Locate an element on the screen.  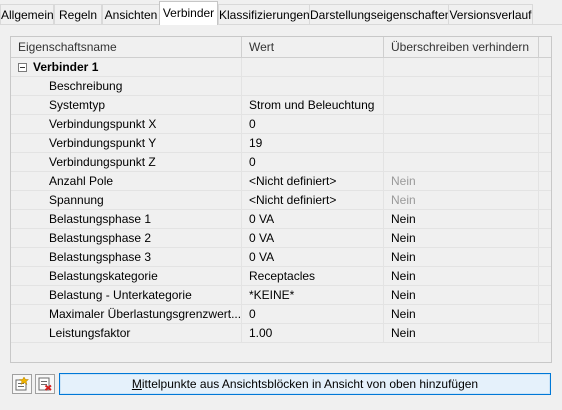
add-connector-icon is located at coordinates (22, 384).